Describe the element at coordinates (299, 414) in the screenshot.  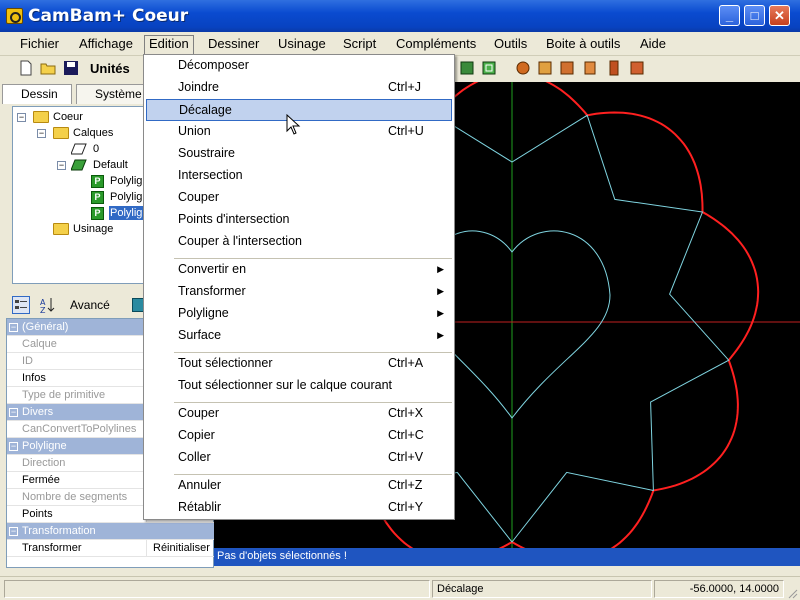
I see `menu-item: Couper Ctrl+X` at that location.